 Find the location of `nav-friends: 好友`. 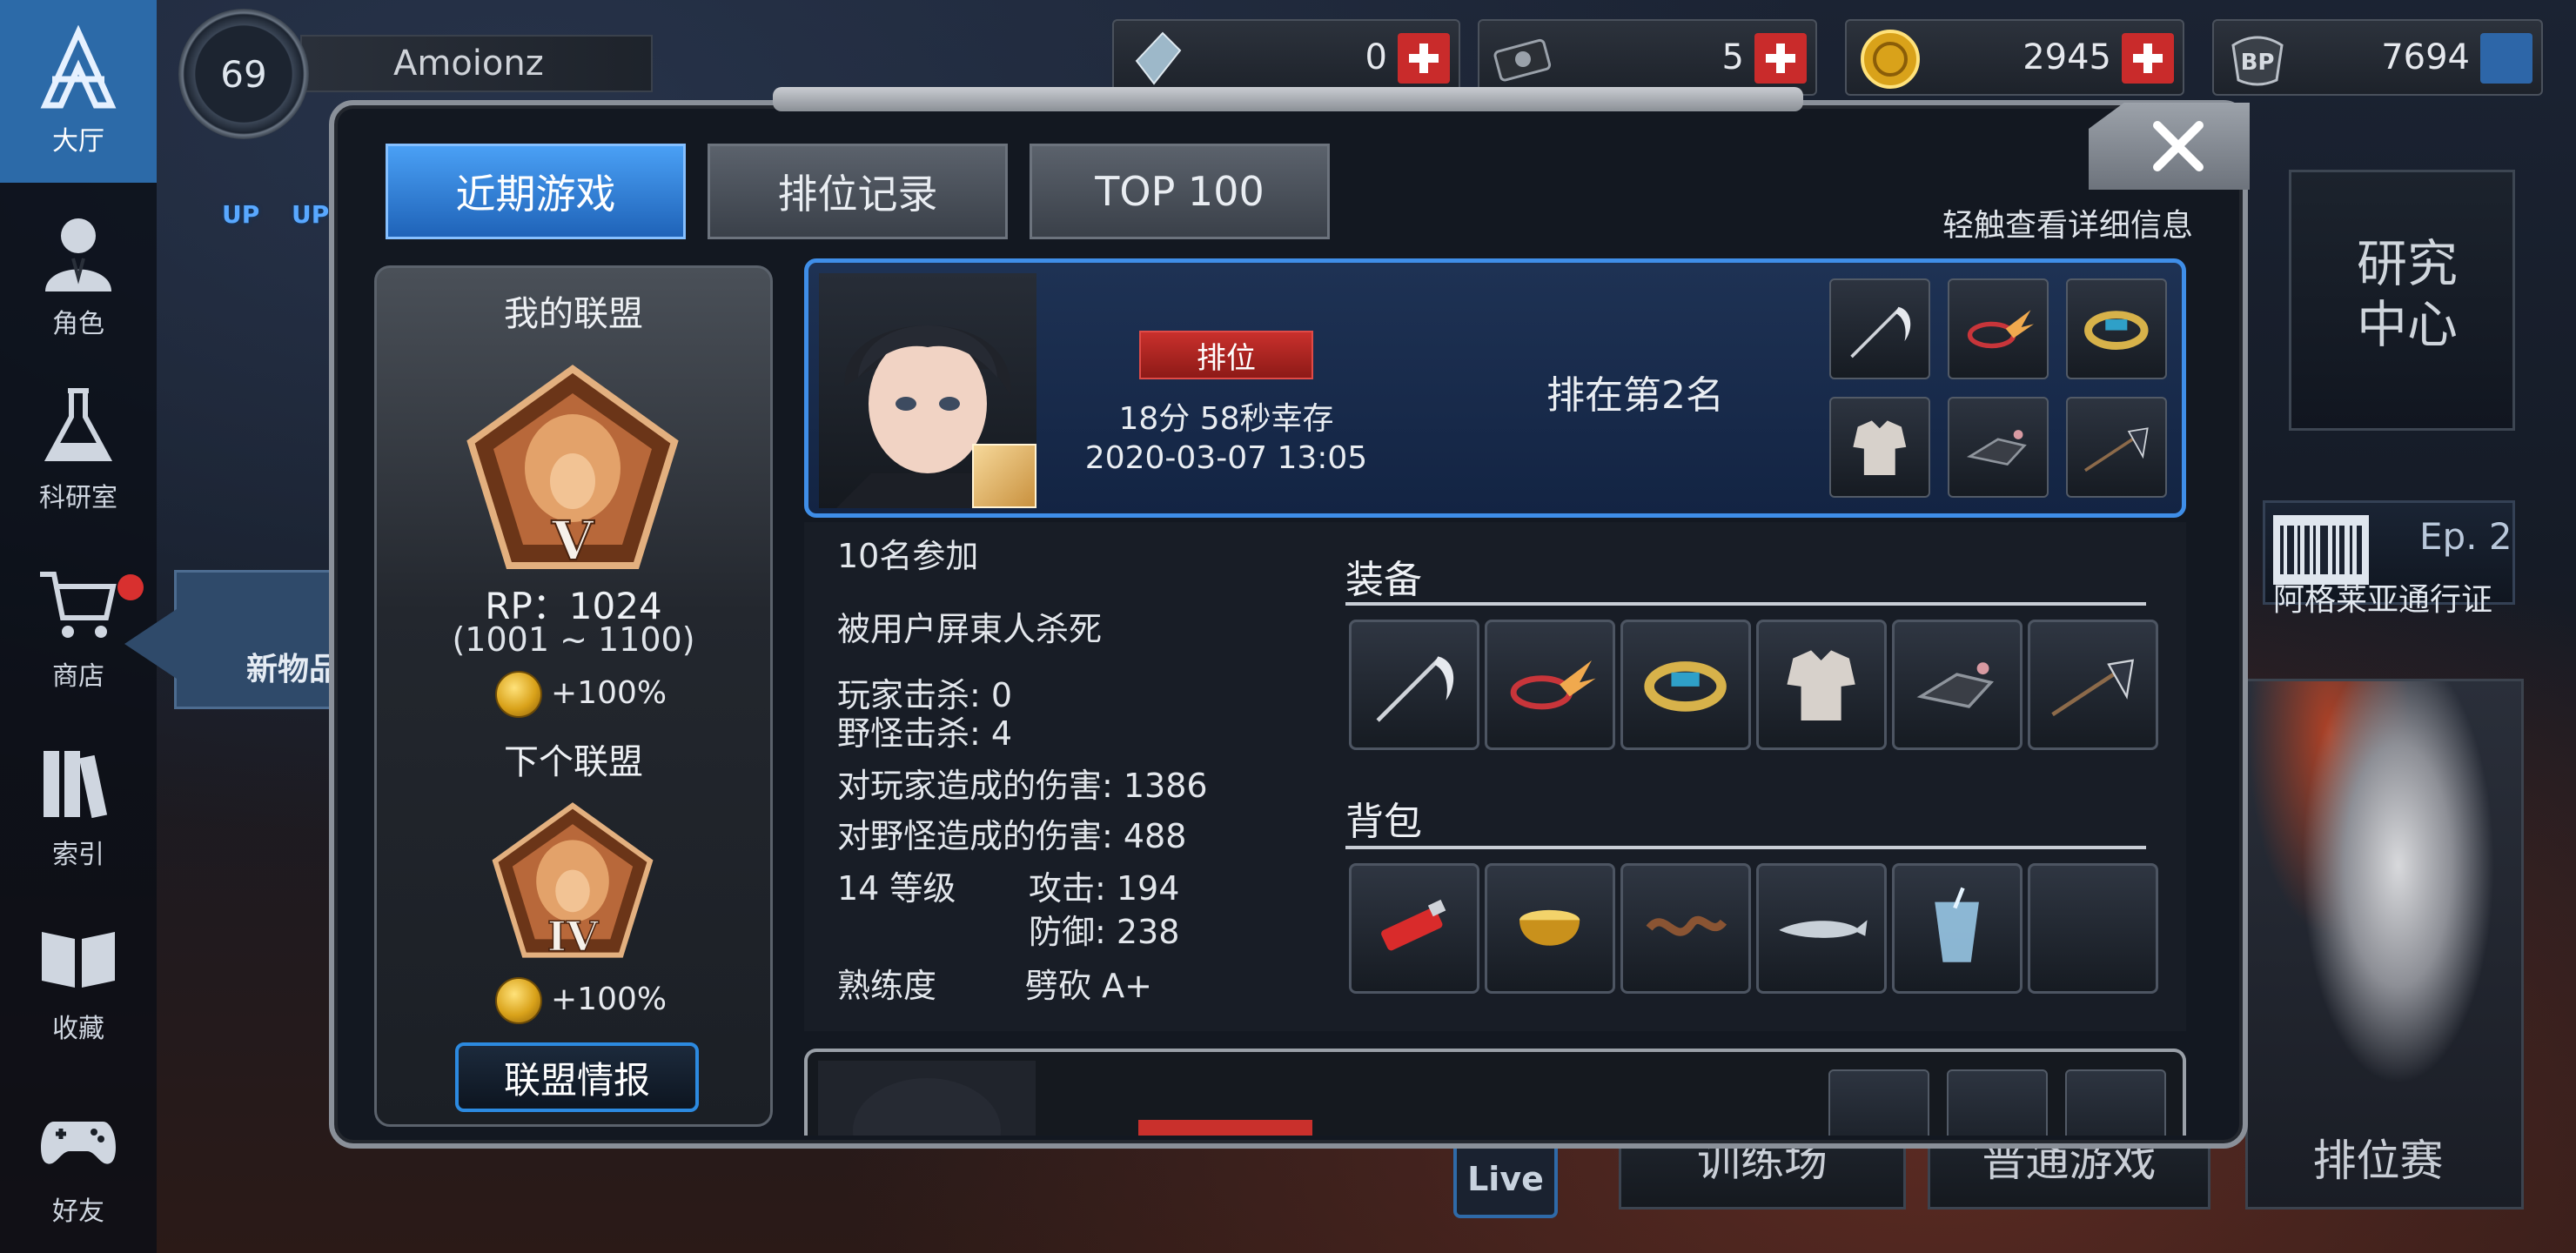

nav-friends: 好友 is located at coordinates (78, 1161).